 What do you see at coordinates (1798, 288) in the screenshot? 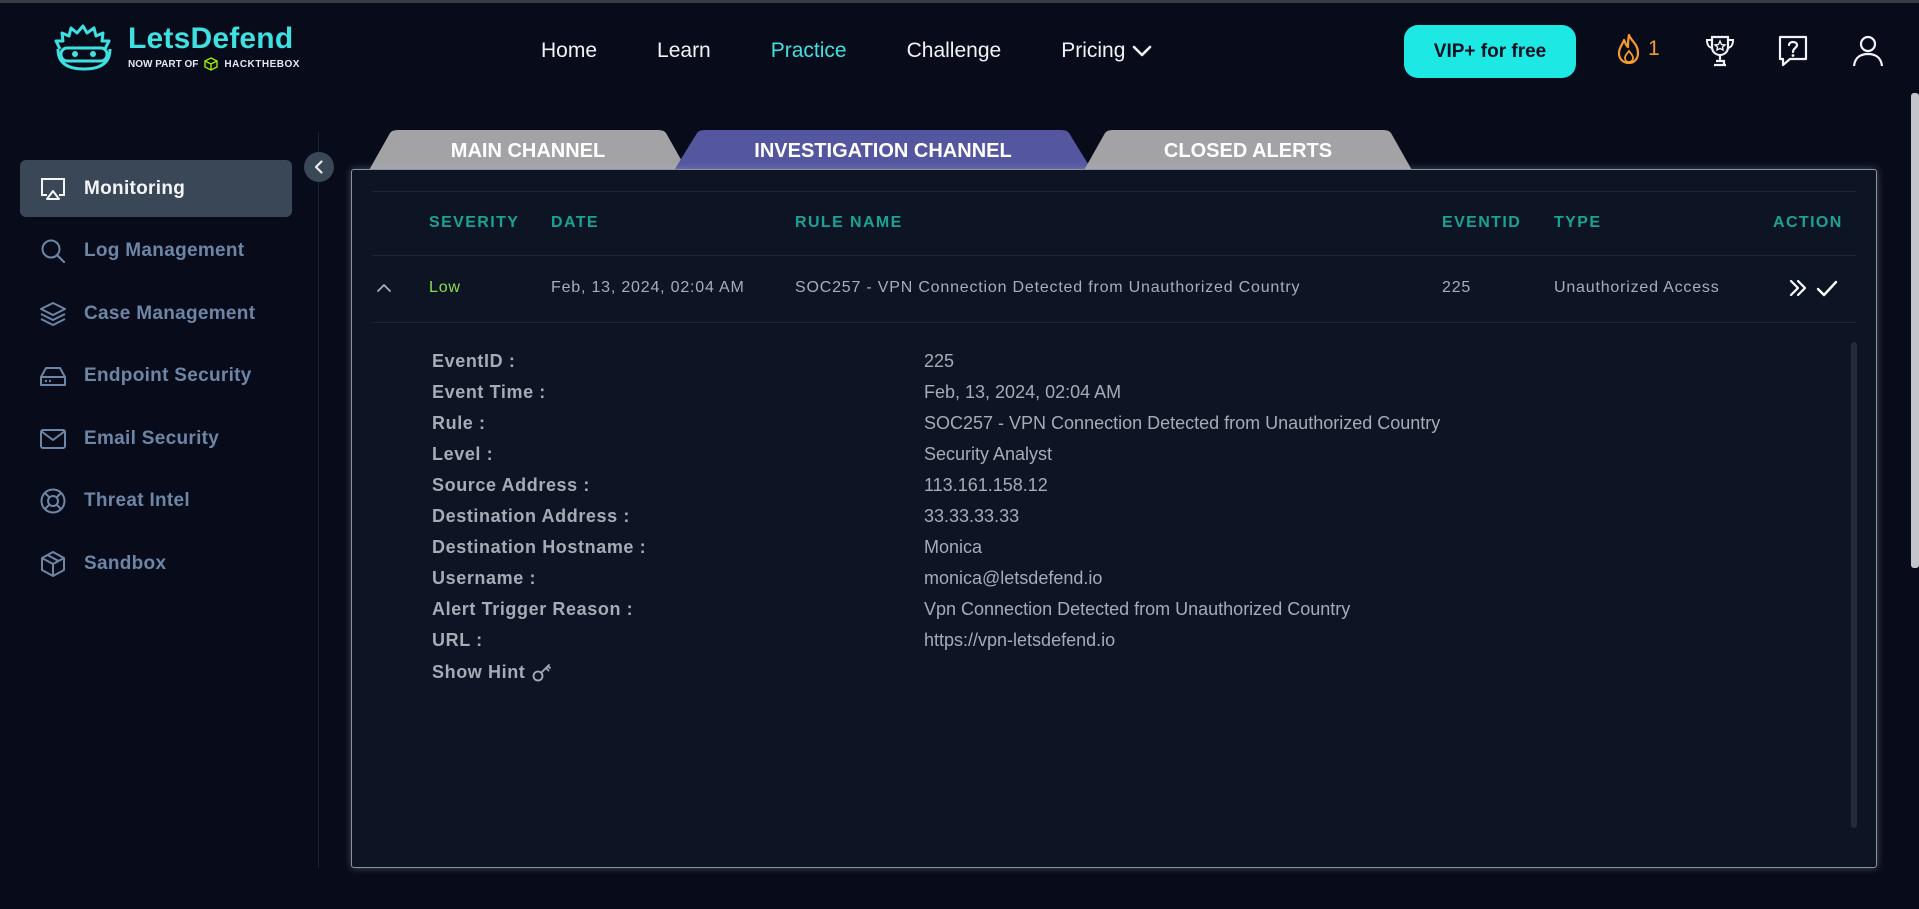
I see `take-ownership-icon` at bounding box center [1798, 288].